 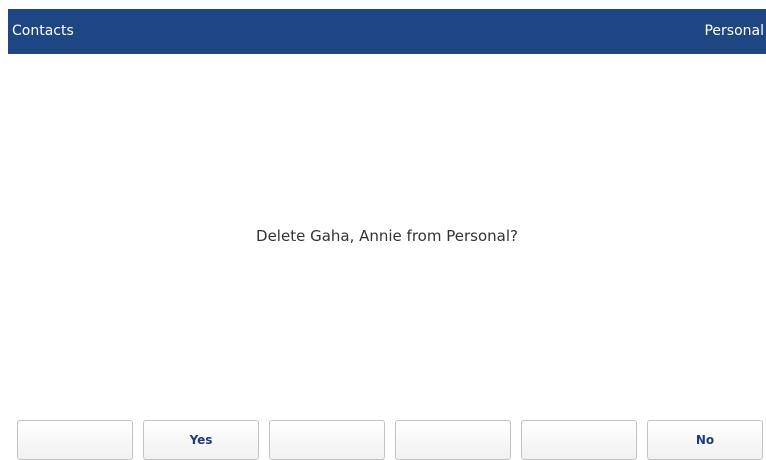 I want to click on yes-button: Yes, so click(x=201, y=440).